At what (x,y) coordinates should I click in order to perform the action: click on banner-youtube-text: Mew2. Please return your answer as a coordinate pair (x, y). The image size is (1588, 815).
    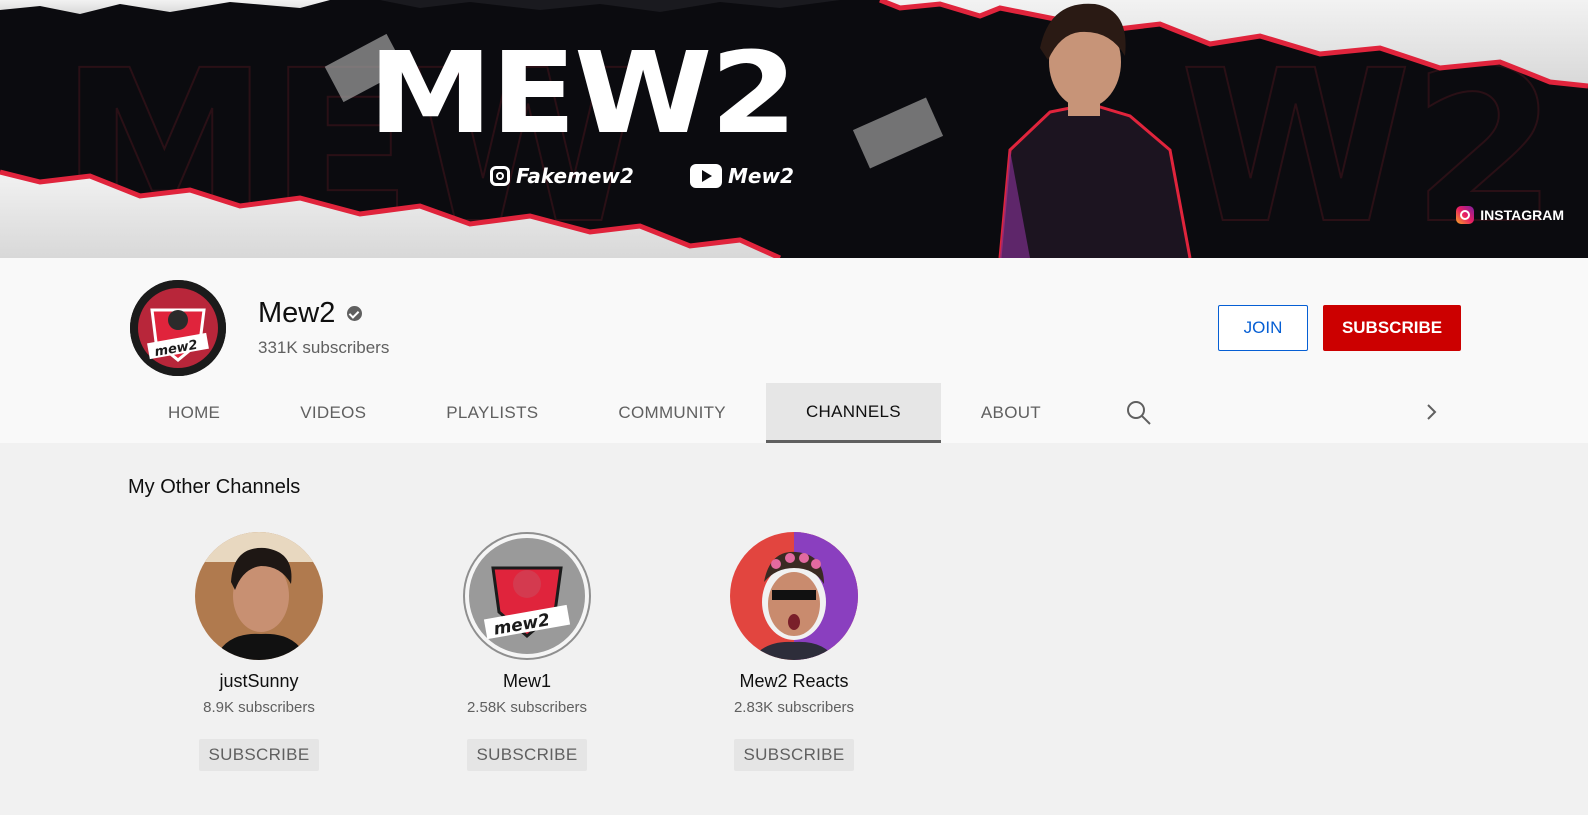
    Looking at the image, I should click on (761, 176).